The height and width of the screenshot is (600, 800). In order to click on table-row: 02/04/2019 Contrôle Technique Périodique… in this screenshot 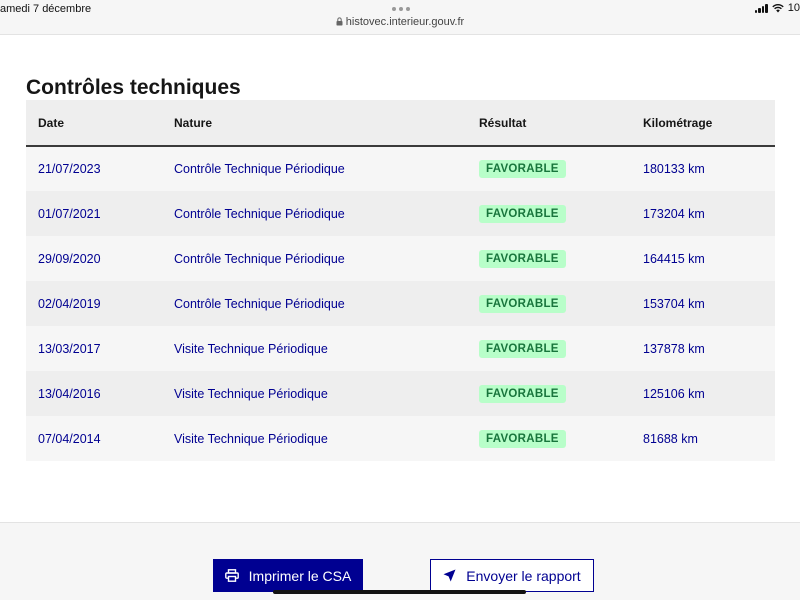, I will do `click(400, 303)`.